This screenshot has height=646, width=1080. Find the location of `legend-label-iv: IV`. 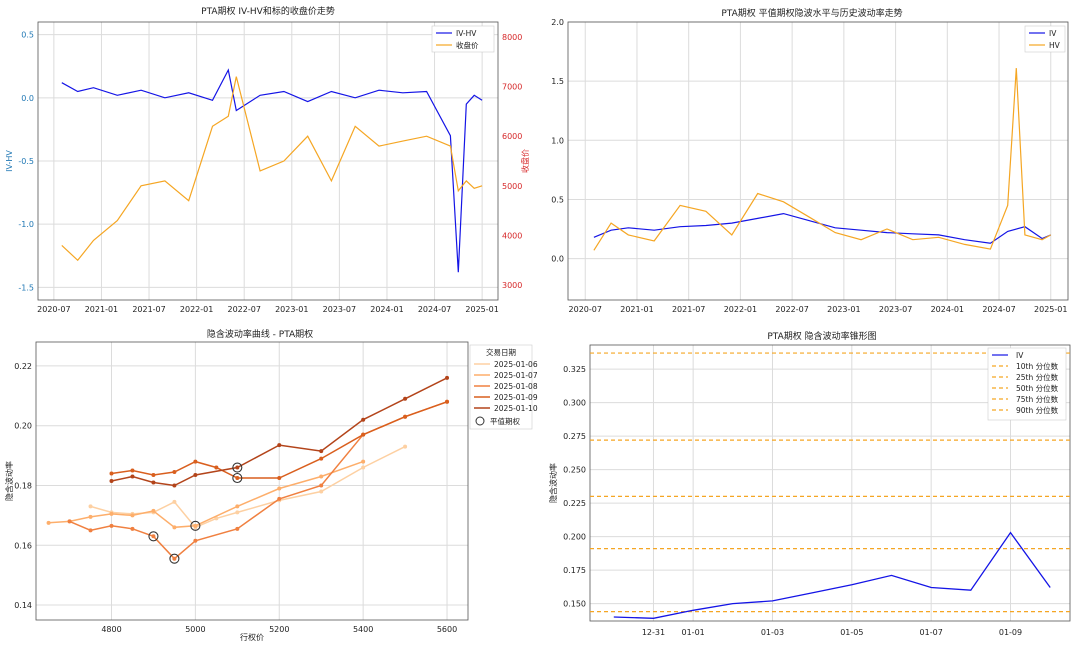

legend-label-iv: IV is located at coordinates (1020, 355).